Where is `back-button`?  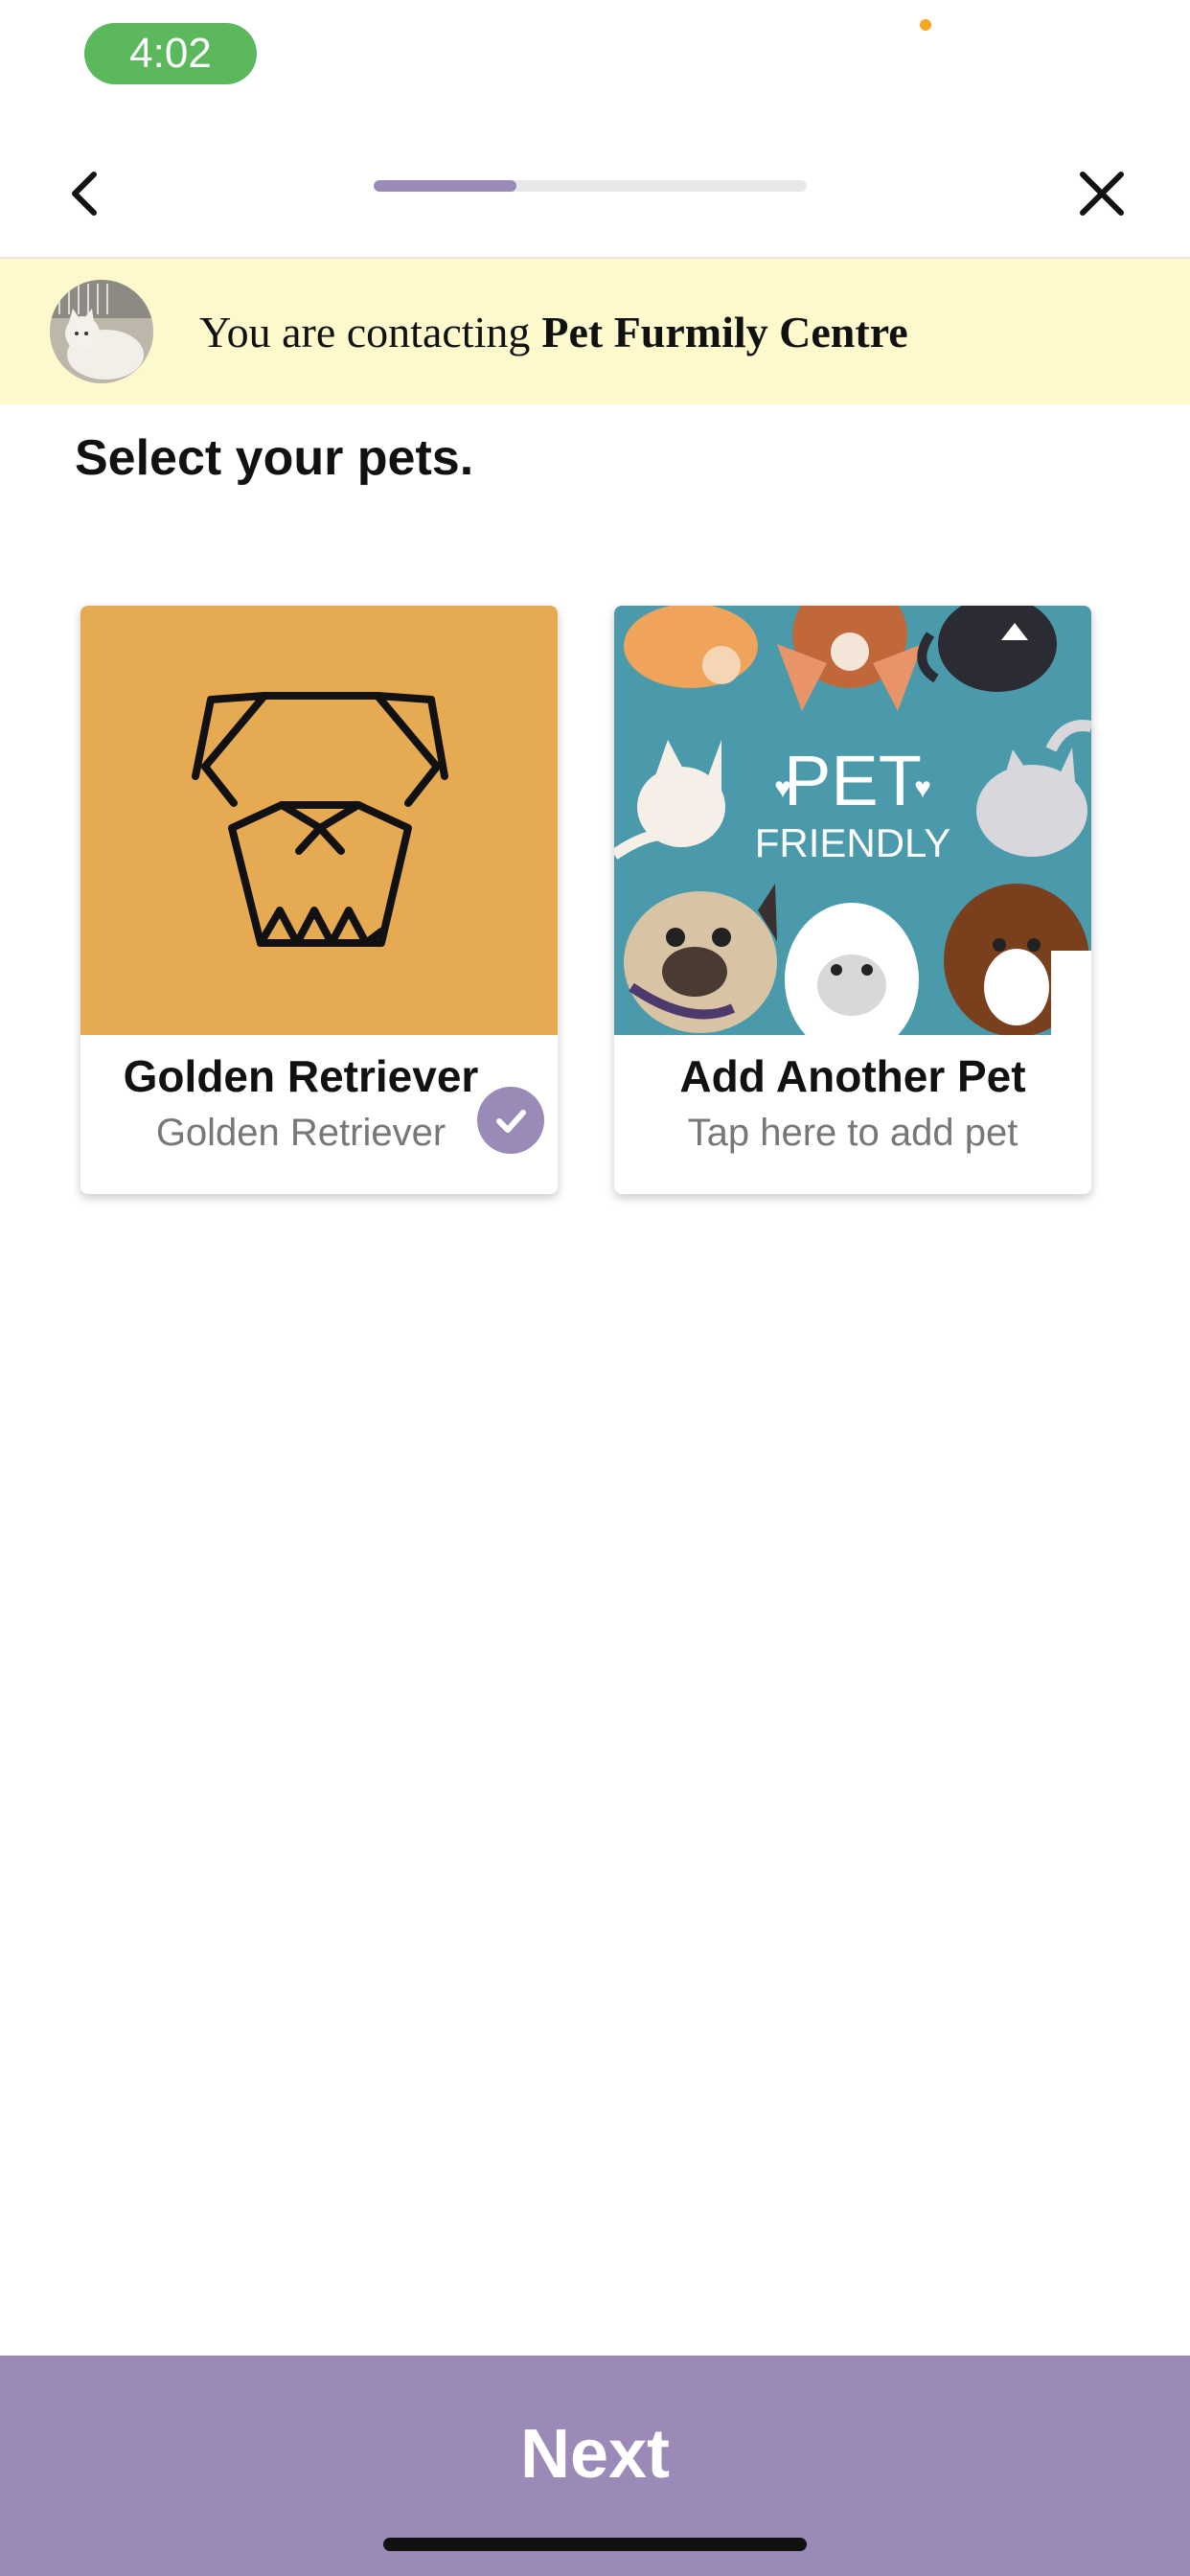
back-button is located at coordinates (86, 193).